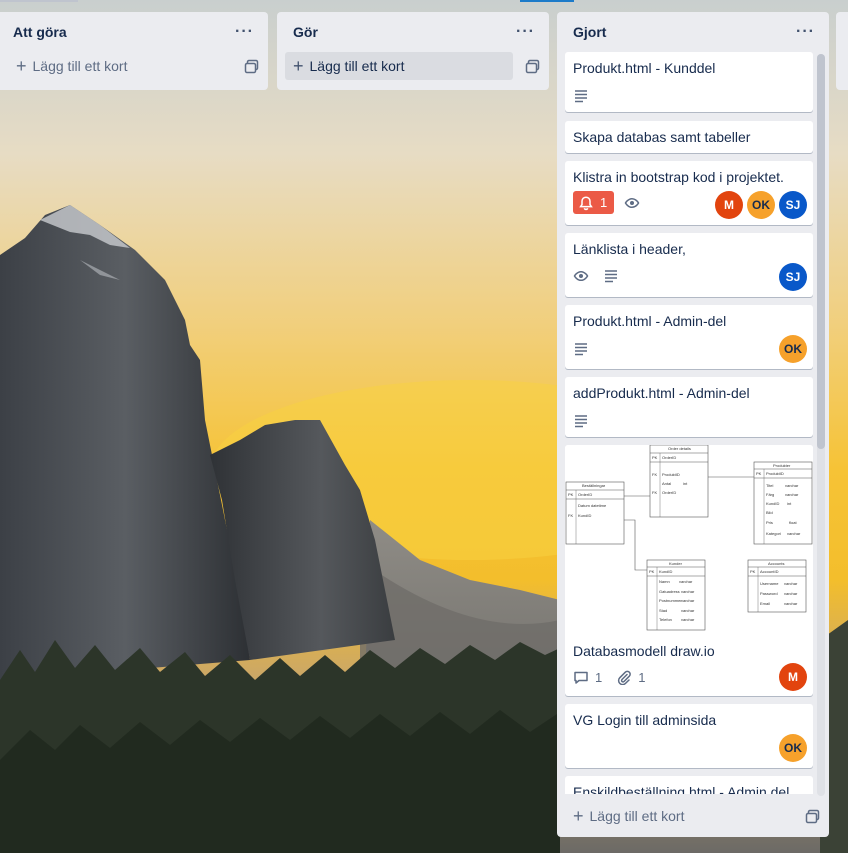  What do you see at coordinates (782, 465) in the screenshot?
I see `diagram-table-title: Produkter` at bounding box center [782, 465].